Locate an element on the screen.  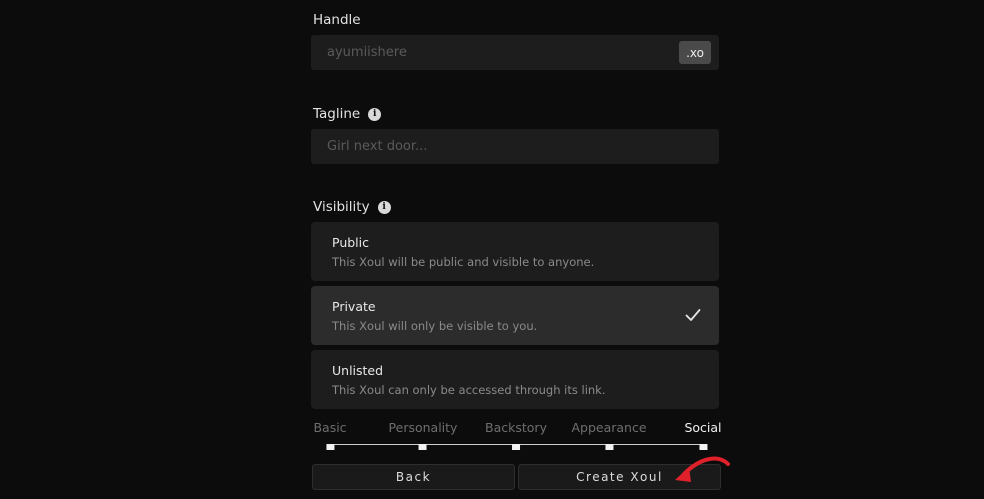
step-backstory: Backstory is located at coordinates (516, 435).